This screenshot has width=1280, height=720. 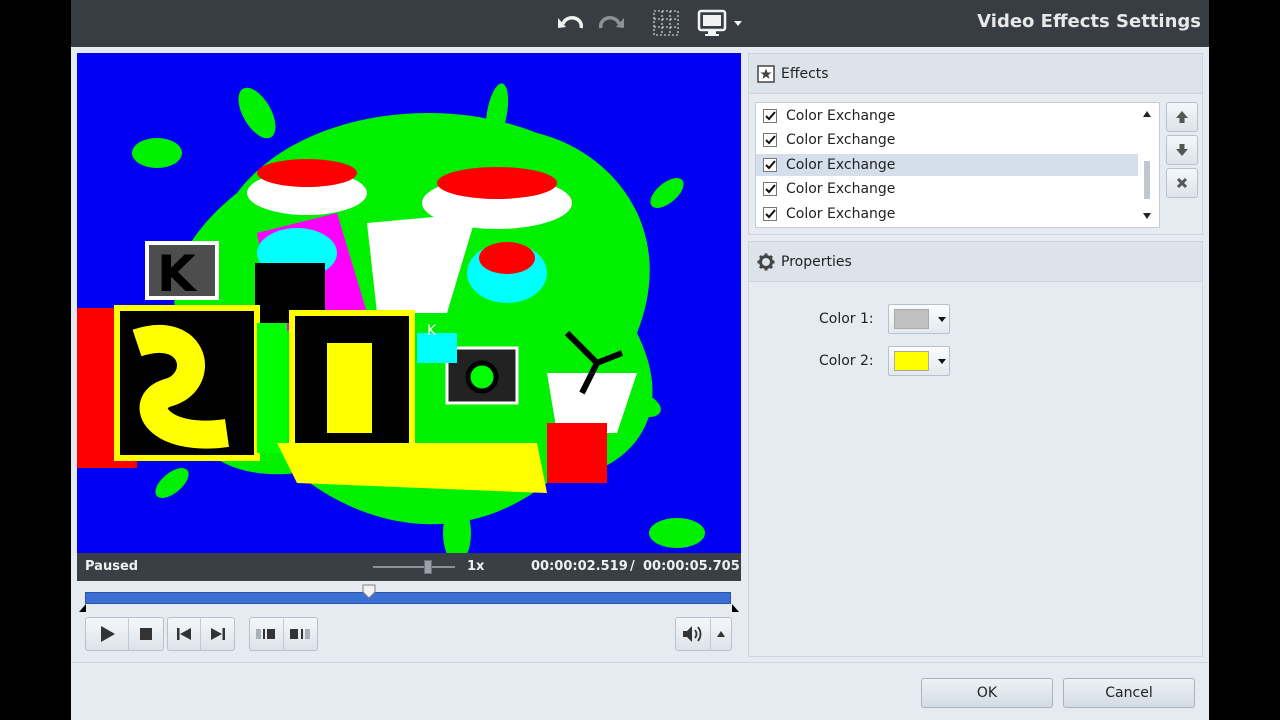 What do you see at coordinates (414, 567) in the screenshot?
I see `speed-slider-track` at bounding box center [414, 567].